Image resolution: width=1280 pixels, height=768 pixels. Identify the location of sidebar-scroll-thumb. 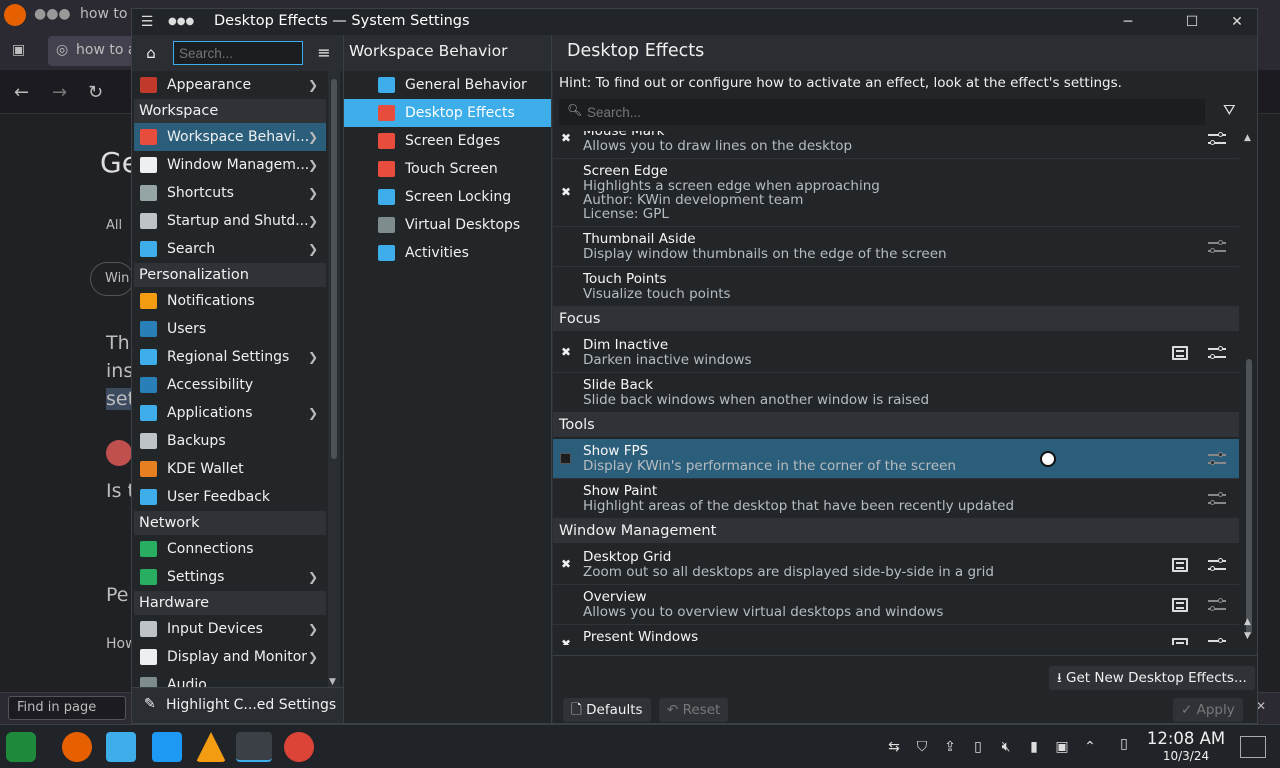
(334, 269).